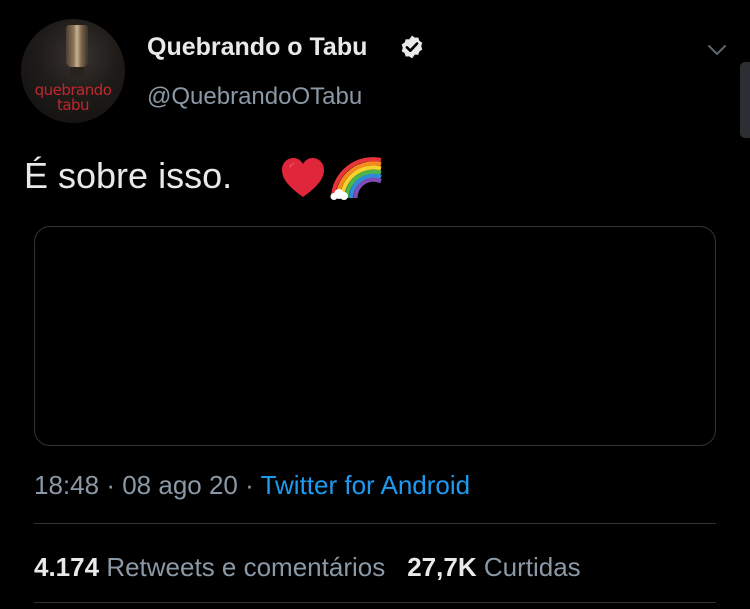 This screenshot has width=750, height=609. I want to click on likes-stat: 27,7K Curtidas, so click(493, 567).